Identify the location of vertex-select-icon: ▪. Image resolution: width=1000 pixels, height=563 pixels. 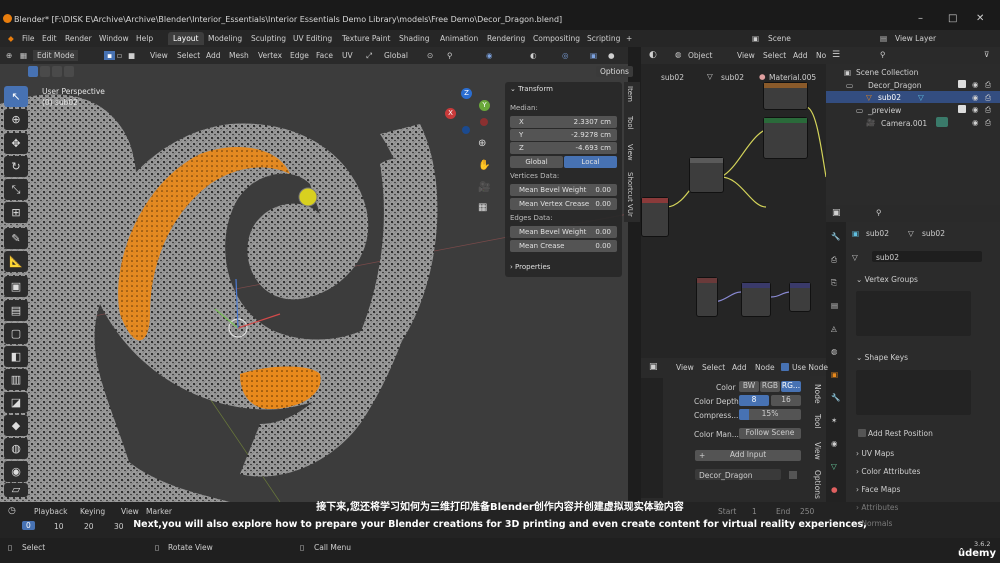
(110, 55).